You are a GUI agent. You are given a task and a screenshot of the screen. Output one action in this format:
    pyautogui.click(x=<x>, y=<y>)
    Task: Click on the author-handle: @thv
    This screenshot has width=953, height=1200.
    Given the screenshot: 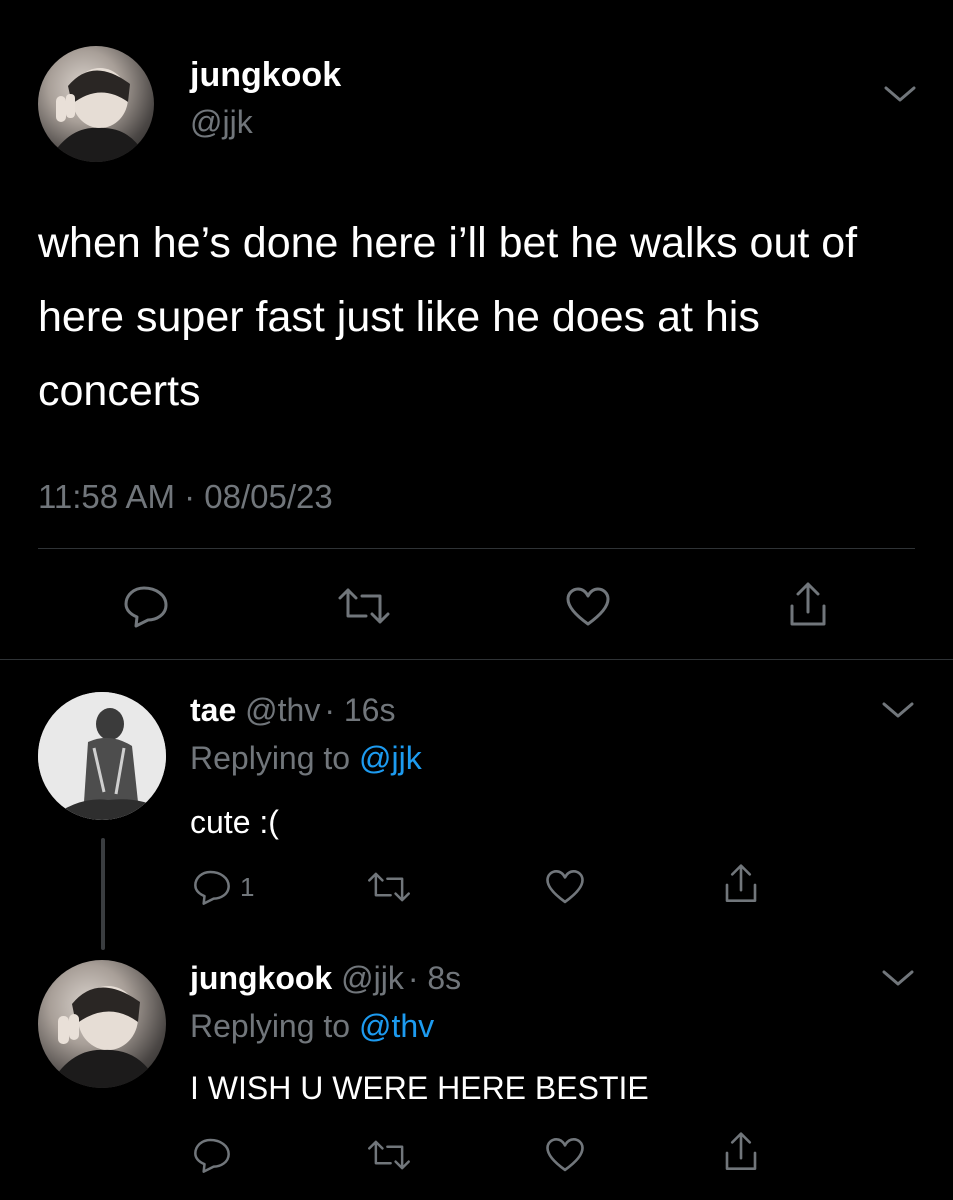 What is the action you would take?
    pyautogui.click(x=282, y=710)
    